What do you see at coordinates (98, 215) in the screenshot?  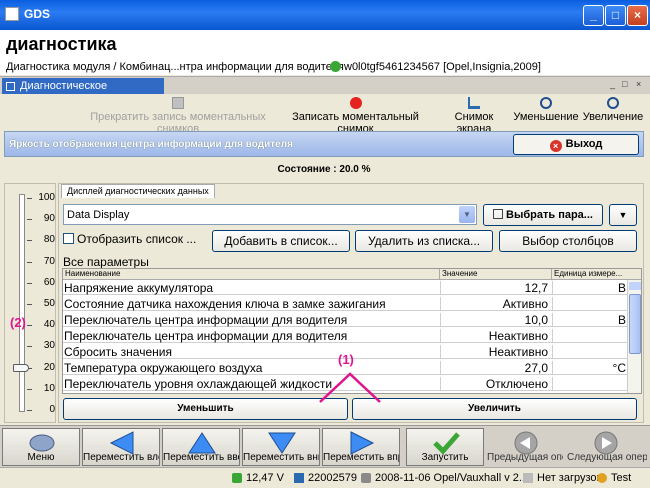 I see `dropdown-value: Data Display` at bounding box center [98, 215].